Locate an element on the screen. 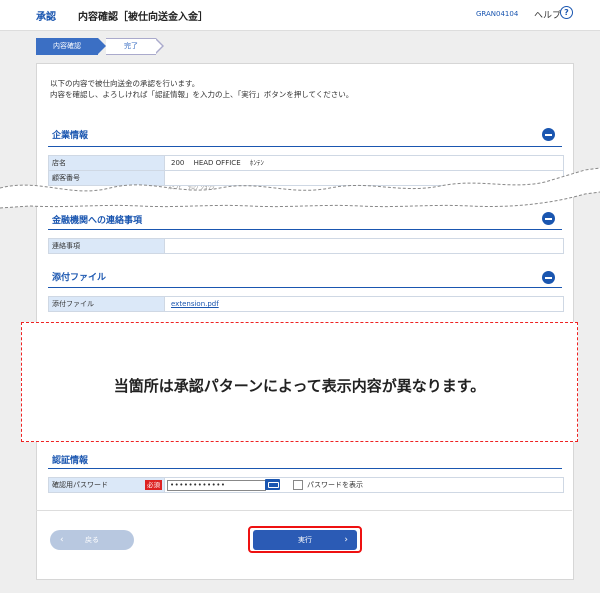  section-title-company: 企業情報 is located at coordinates (70, 136).